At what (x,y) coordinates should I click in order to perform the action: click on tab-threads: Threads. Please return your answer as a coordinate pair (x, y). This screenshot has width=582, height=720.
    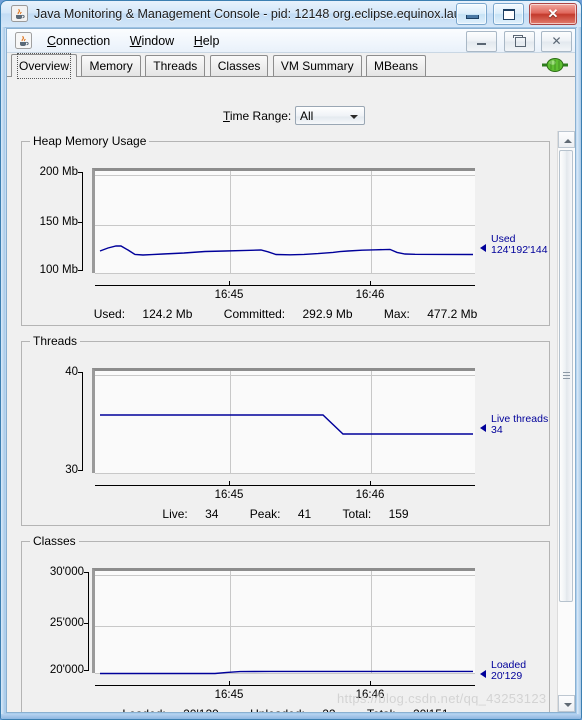
    Looking at the image, I should click on (175, 66).